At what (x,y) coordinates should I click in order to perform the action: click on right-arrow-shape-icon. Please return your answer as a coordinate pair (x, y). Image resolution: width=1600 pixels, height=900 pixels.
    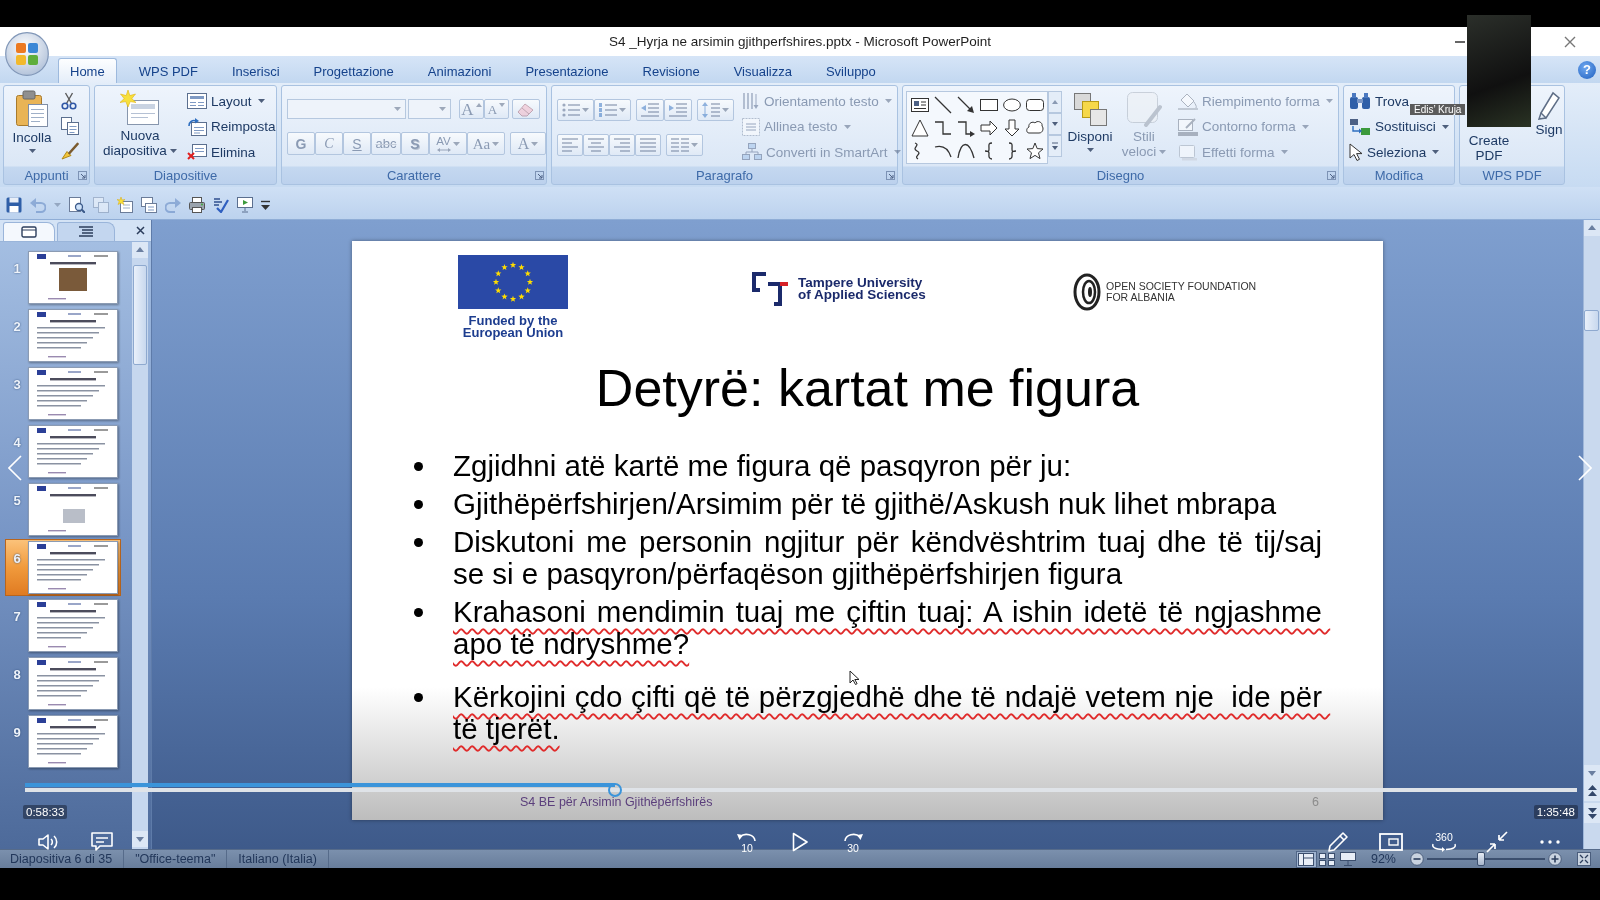
    Looking at the image, I should click on (988, 127).